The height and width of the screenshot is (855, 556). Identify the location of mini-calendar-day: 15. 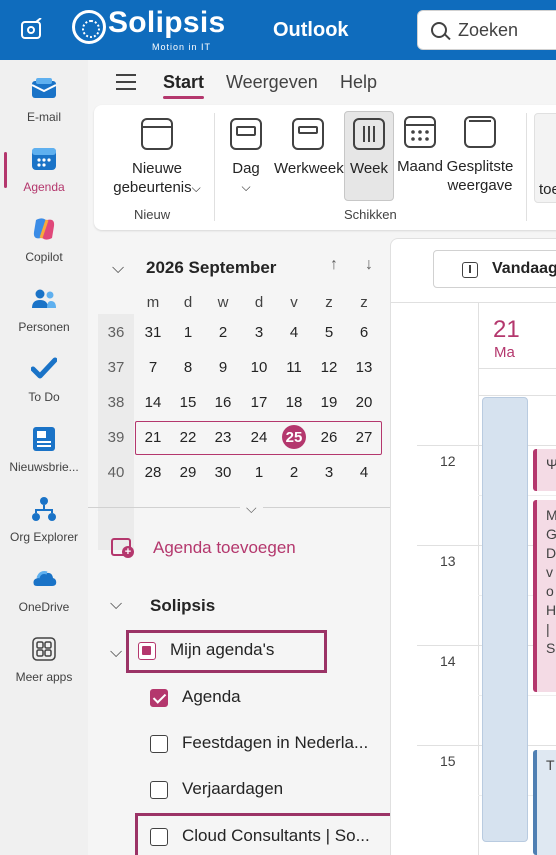
(188, 402).